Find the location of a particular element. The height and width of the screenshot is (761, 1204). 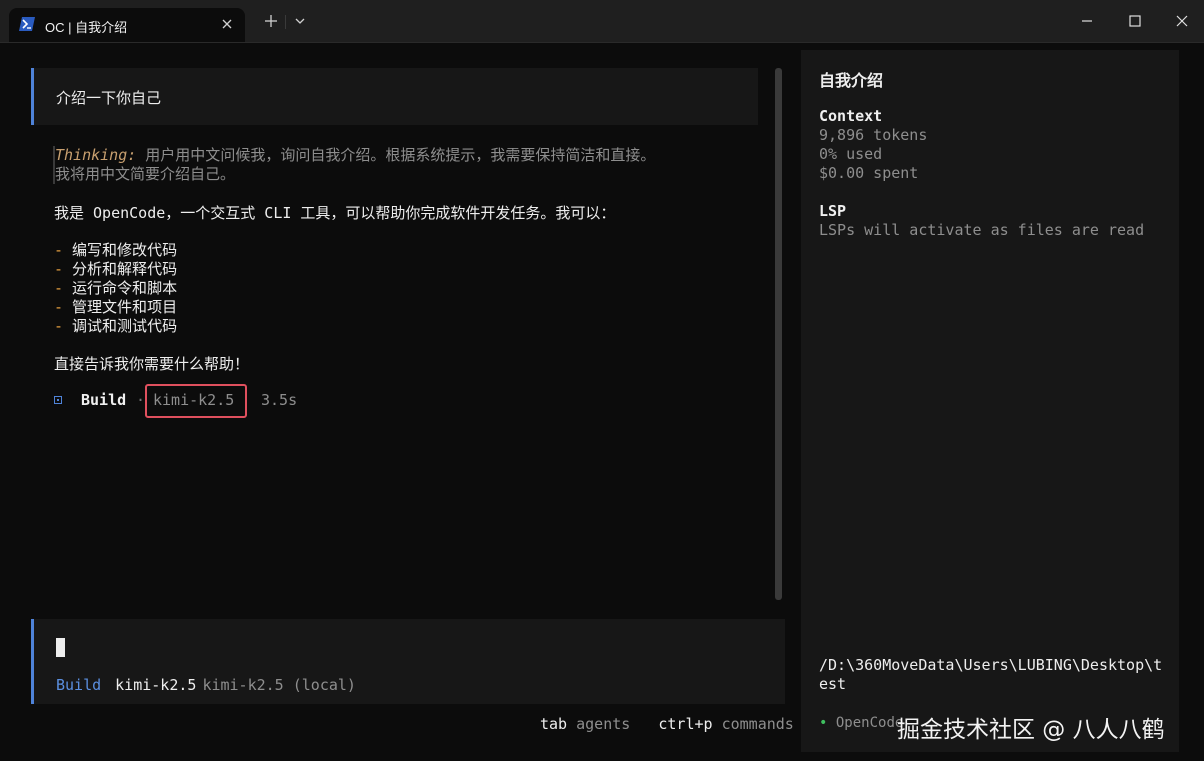

close-icon is located at coordinates (227, 24).